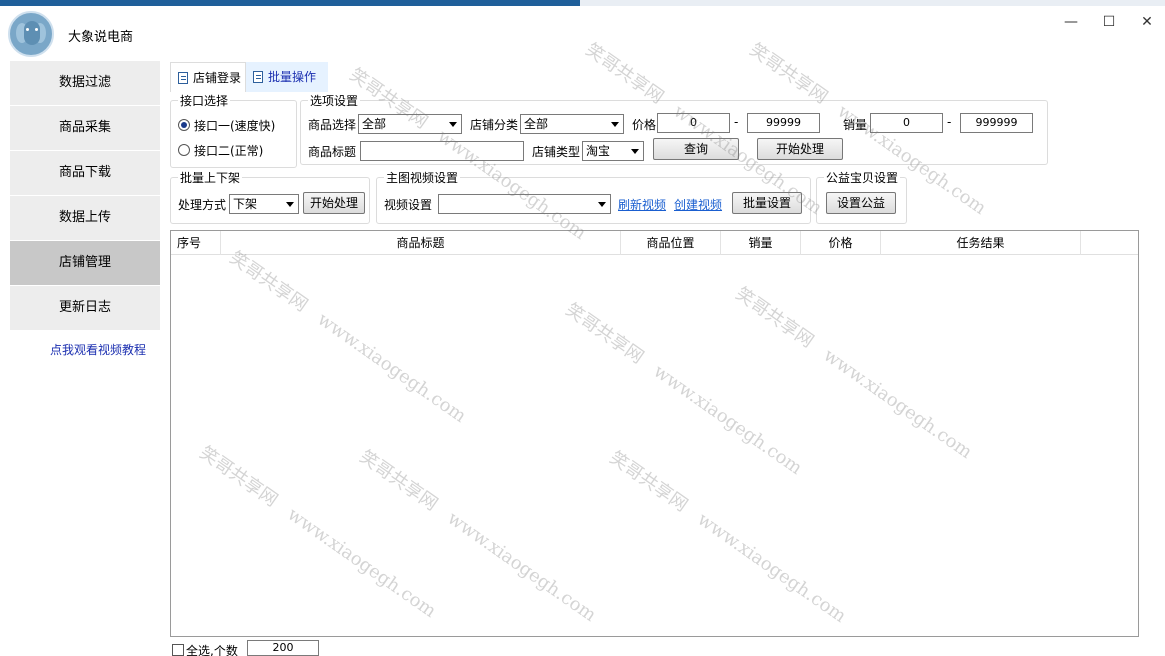 The width and height of the screenshot is (1165, 656). Describe the element at coordinates (556, 152) in the screenshot. I see `shop-type-label: 店铺类型` at that location.